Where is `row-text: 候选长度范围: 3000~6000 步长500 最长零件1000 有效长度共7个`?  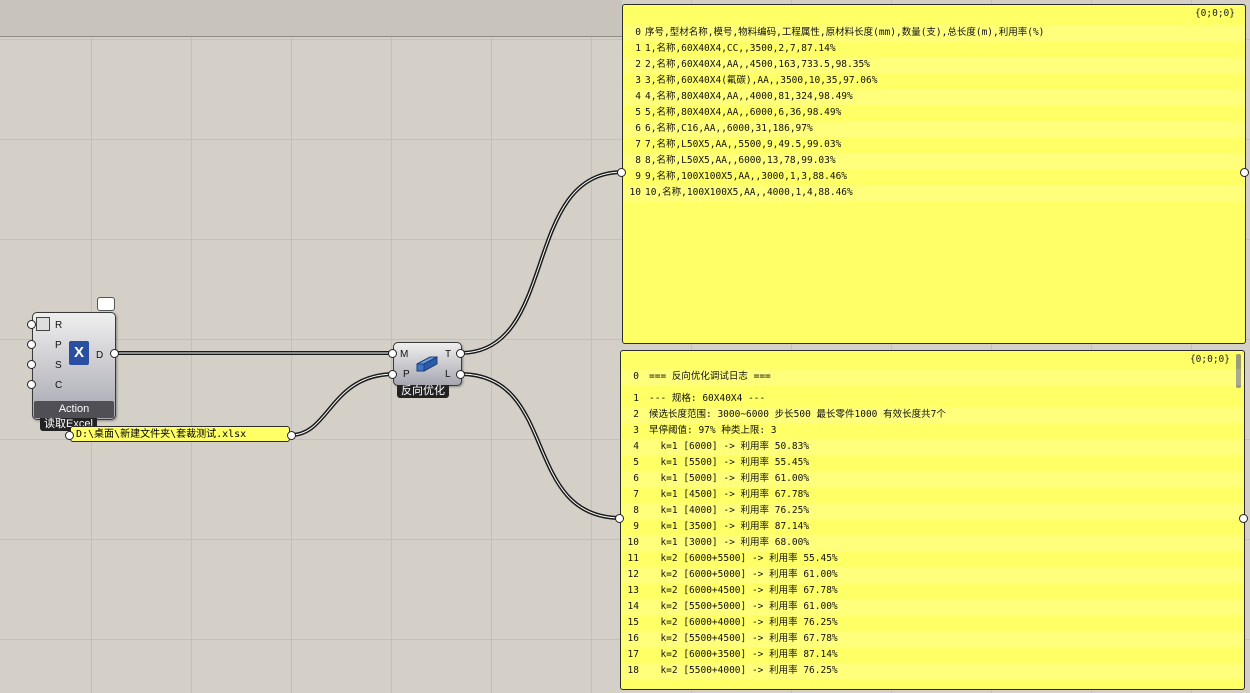
row-text: 候选长度范围: 3000~6000 步长500 最长零件1000 有效长度共7个 is located at coordinates (797, 414).